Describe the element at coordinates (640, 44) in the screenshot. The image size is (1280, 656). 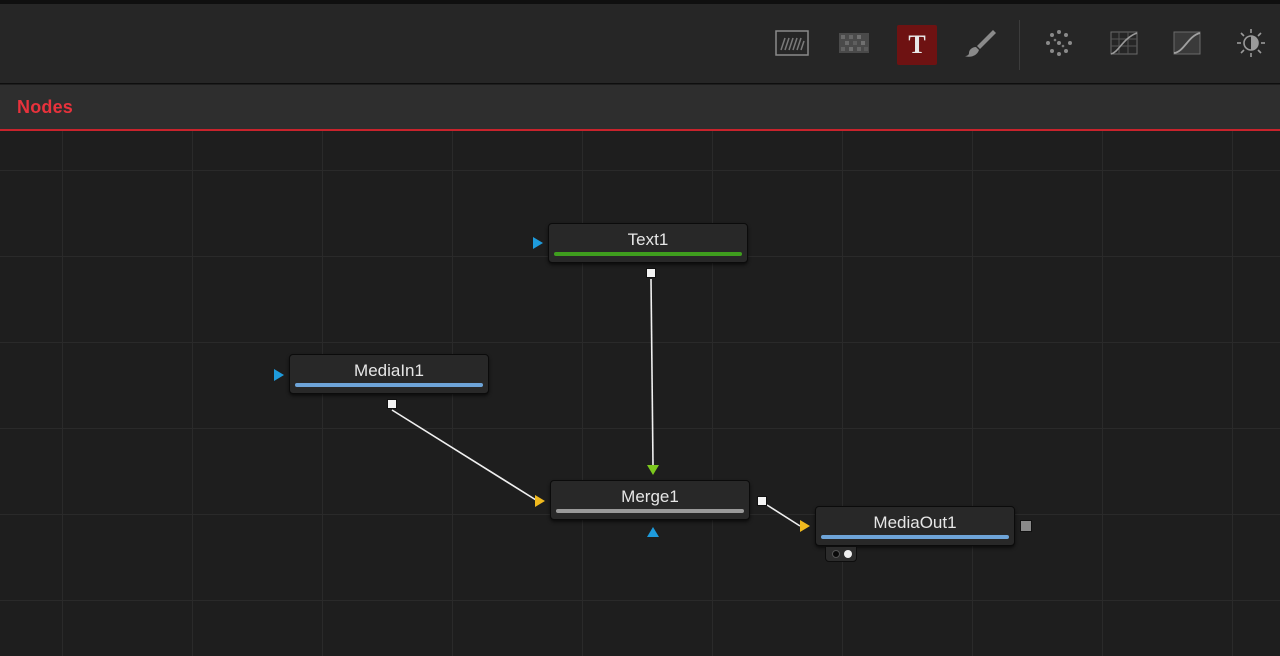
I see `toolbar: T` at that location.